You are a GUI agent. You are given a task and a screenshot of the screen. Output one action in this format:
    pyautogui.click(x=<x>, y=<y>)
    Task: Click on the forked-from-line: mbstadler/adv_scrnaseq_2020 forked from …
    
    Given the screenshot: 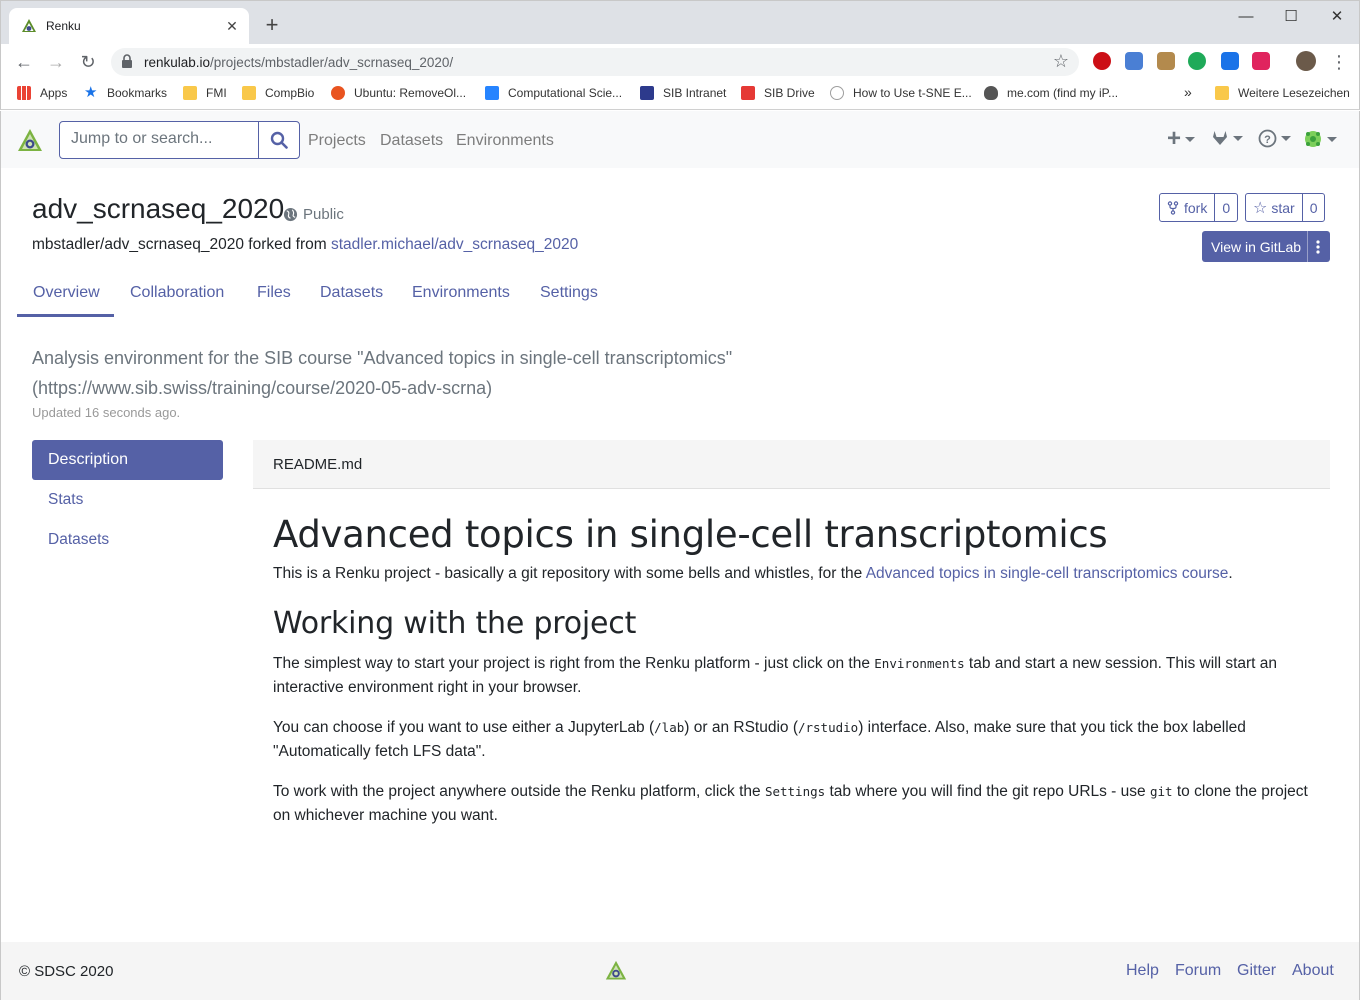 What is the action you would take?
    pyautogui.click(x=305, y=245)
    